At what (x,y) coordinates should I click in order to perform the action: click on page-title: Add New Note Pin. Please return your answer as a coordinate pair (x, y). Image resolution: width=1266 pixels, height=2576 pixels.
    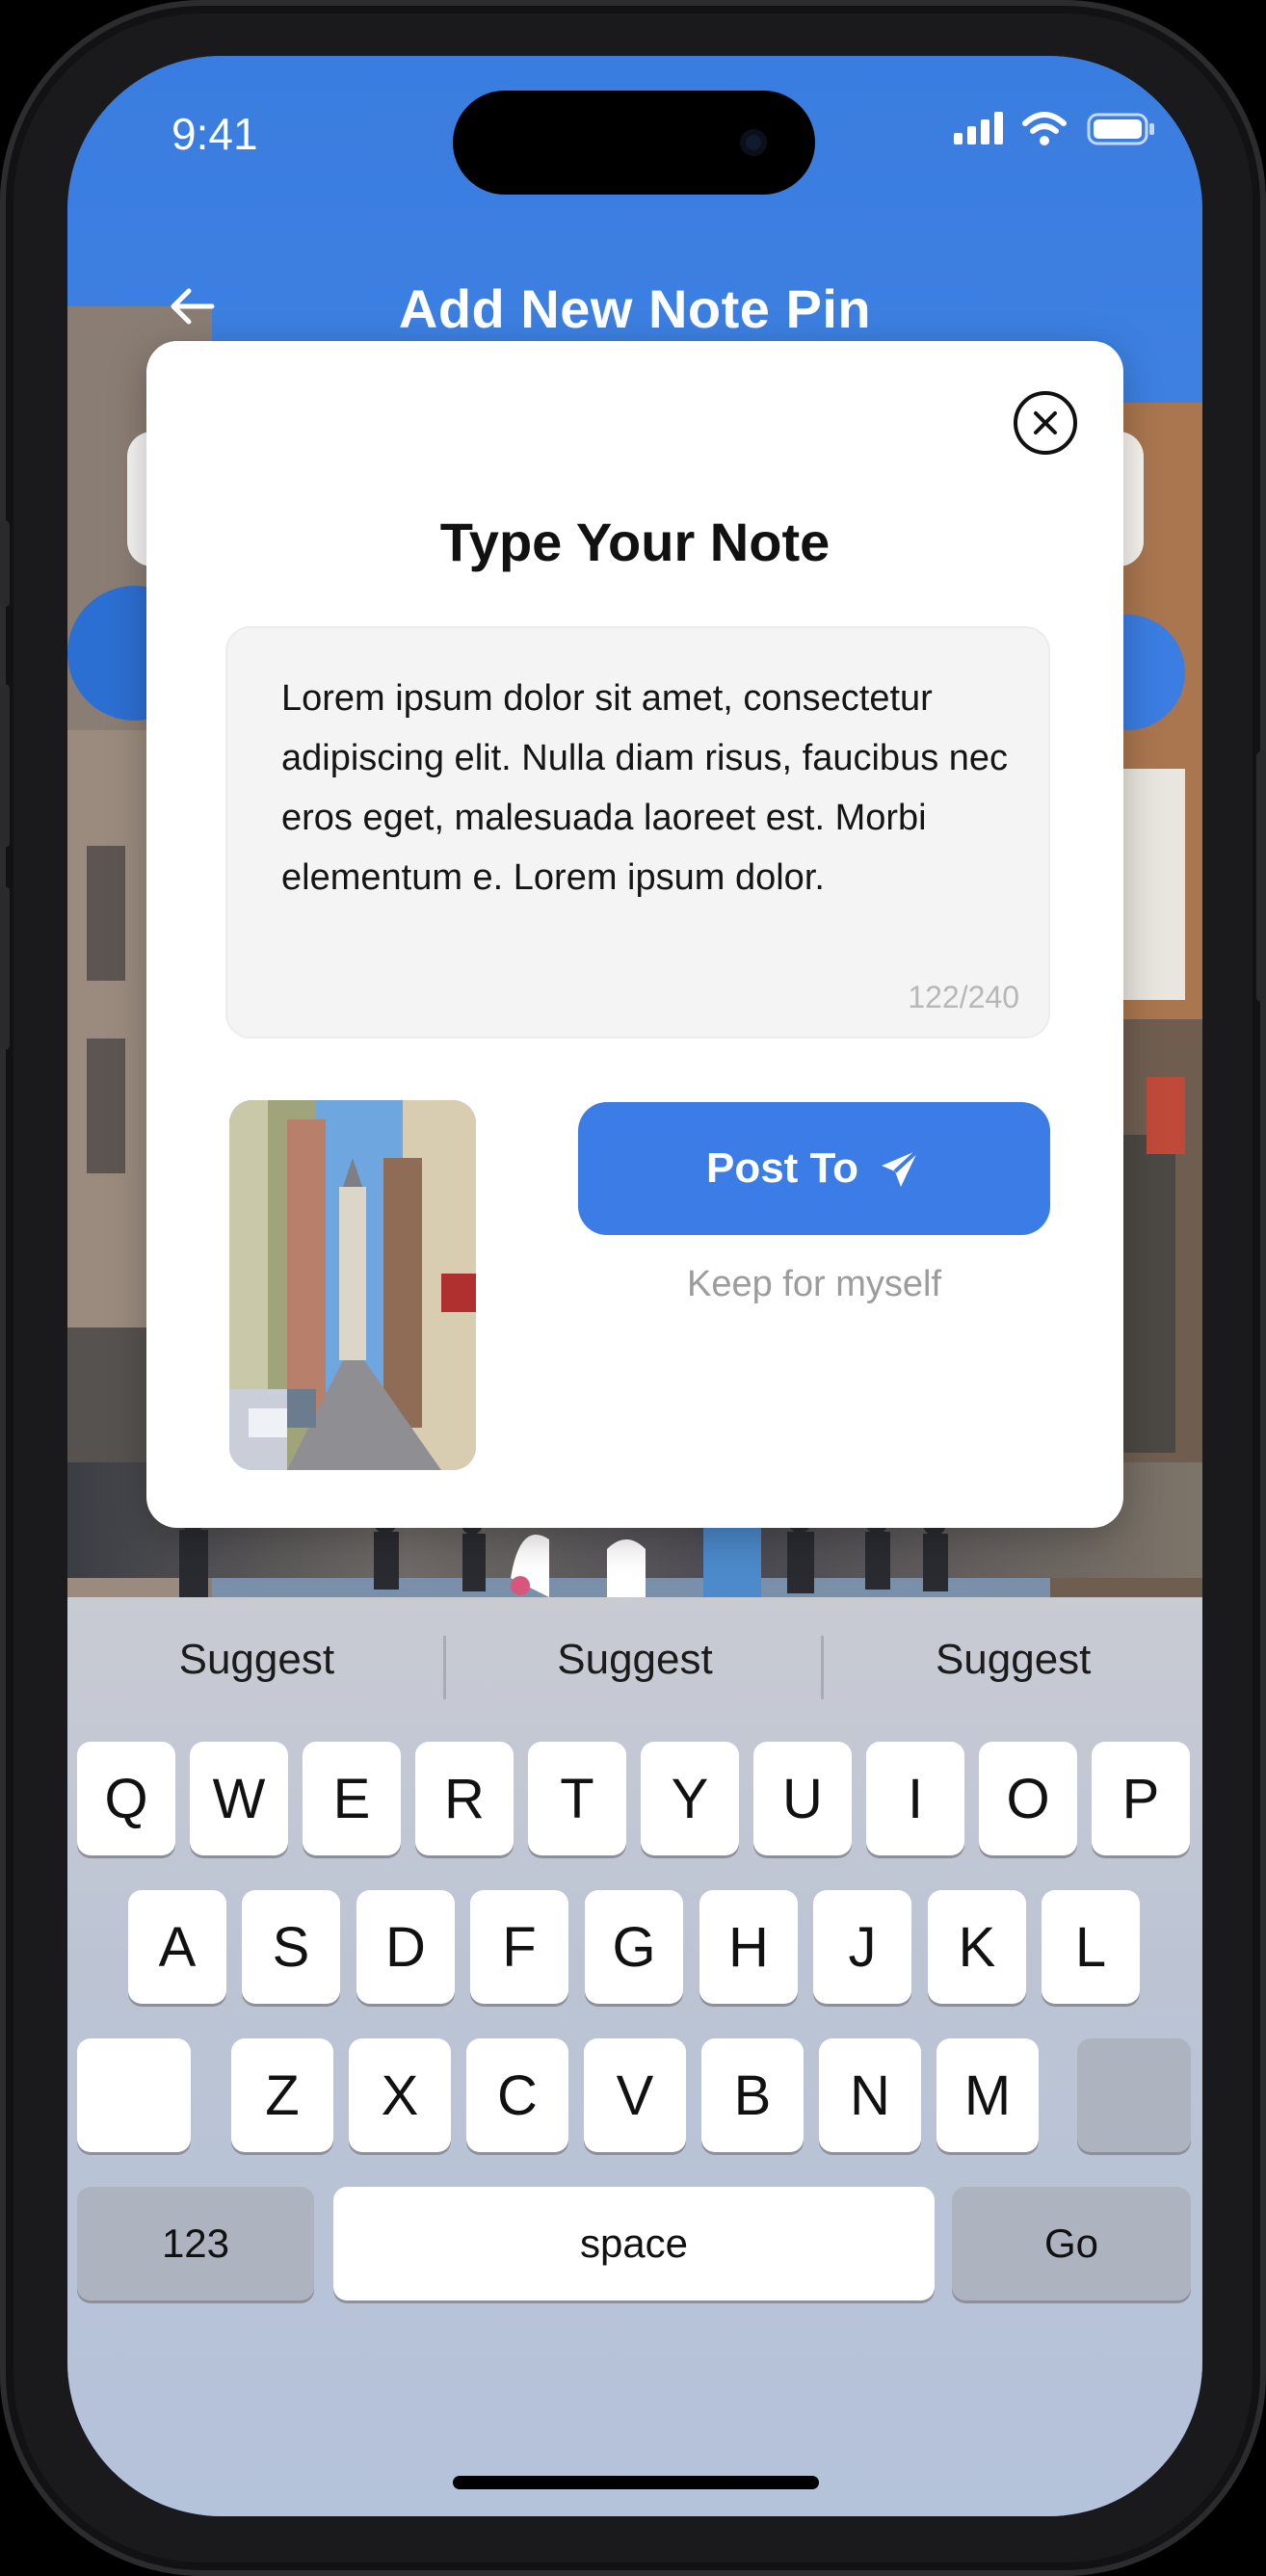
    Looking at the image, I should click on (635, 308).